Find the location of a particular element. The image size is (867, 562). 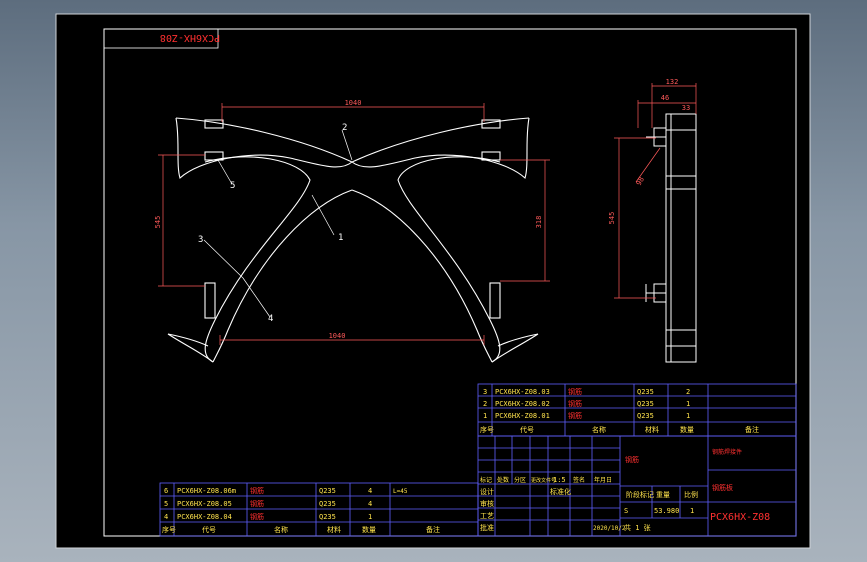

balloon-3: 3 is located at coordinates (200, 240).